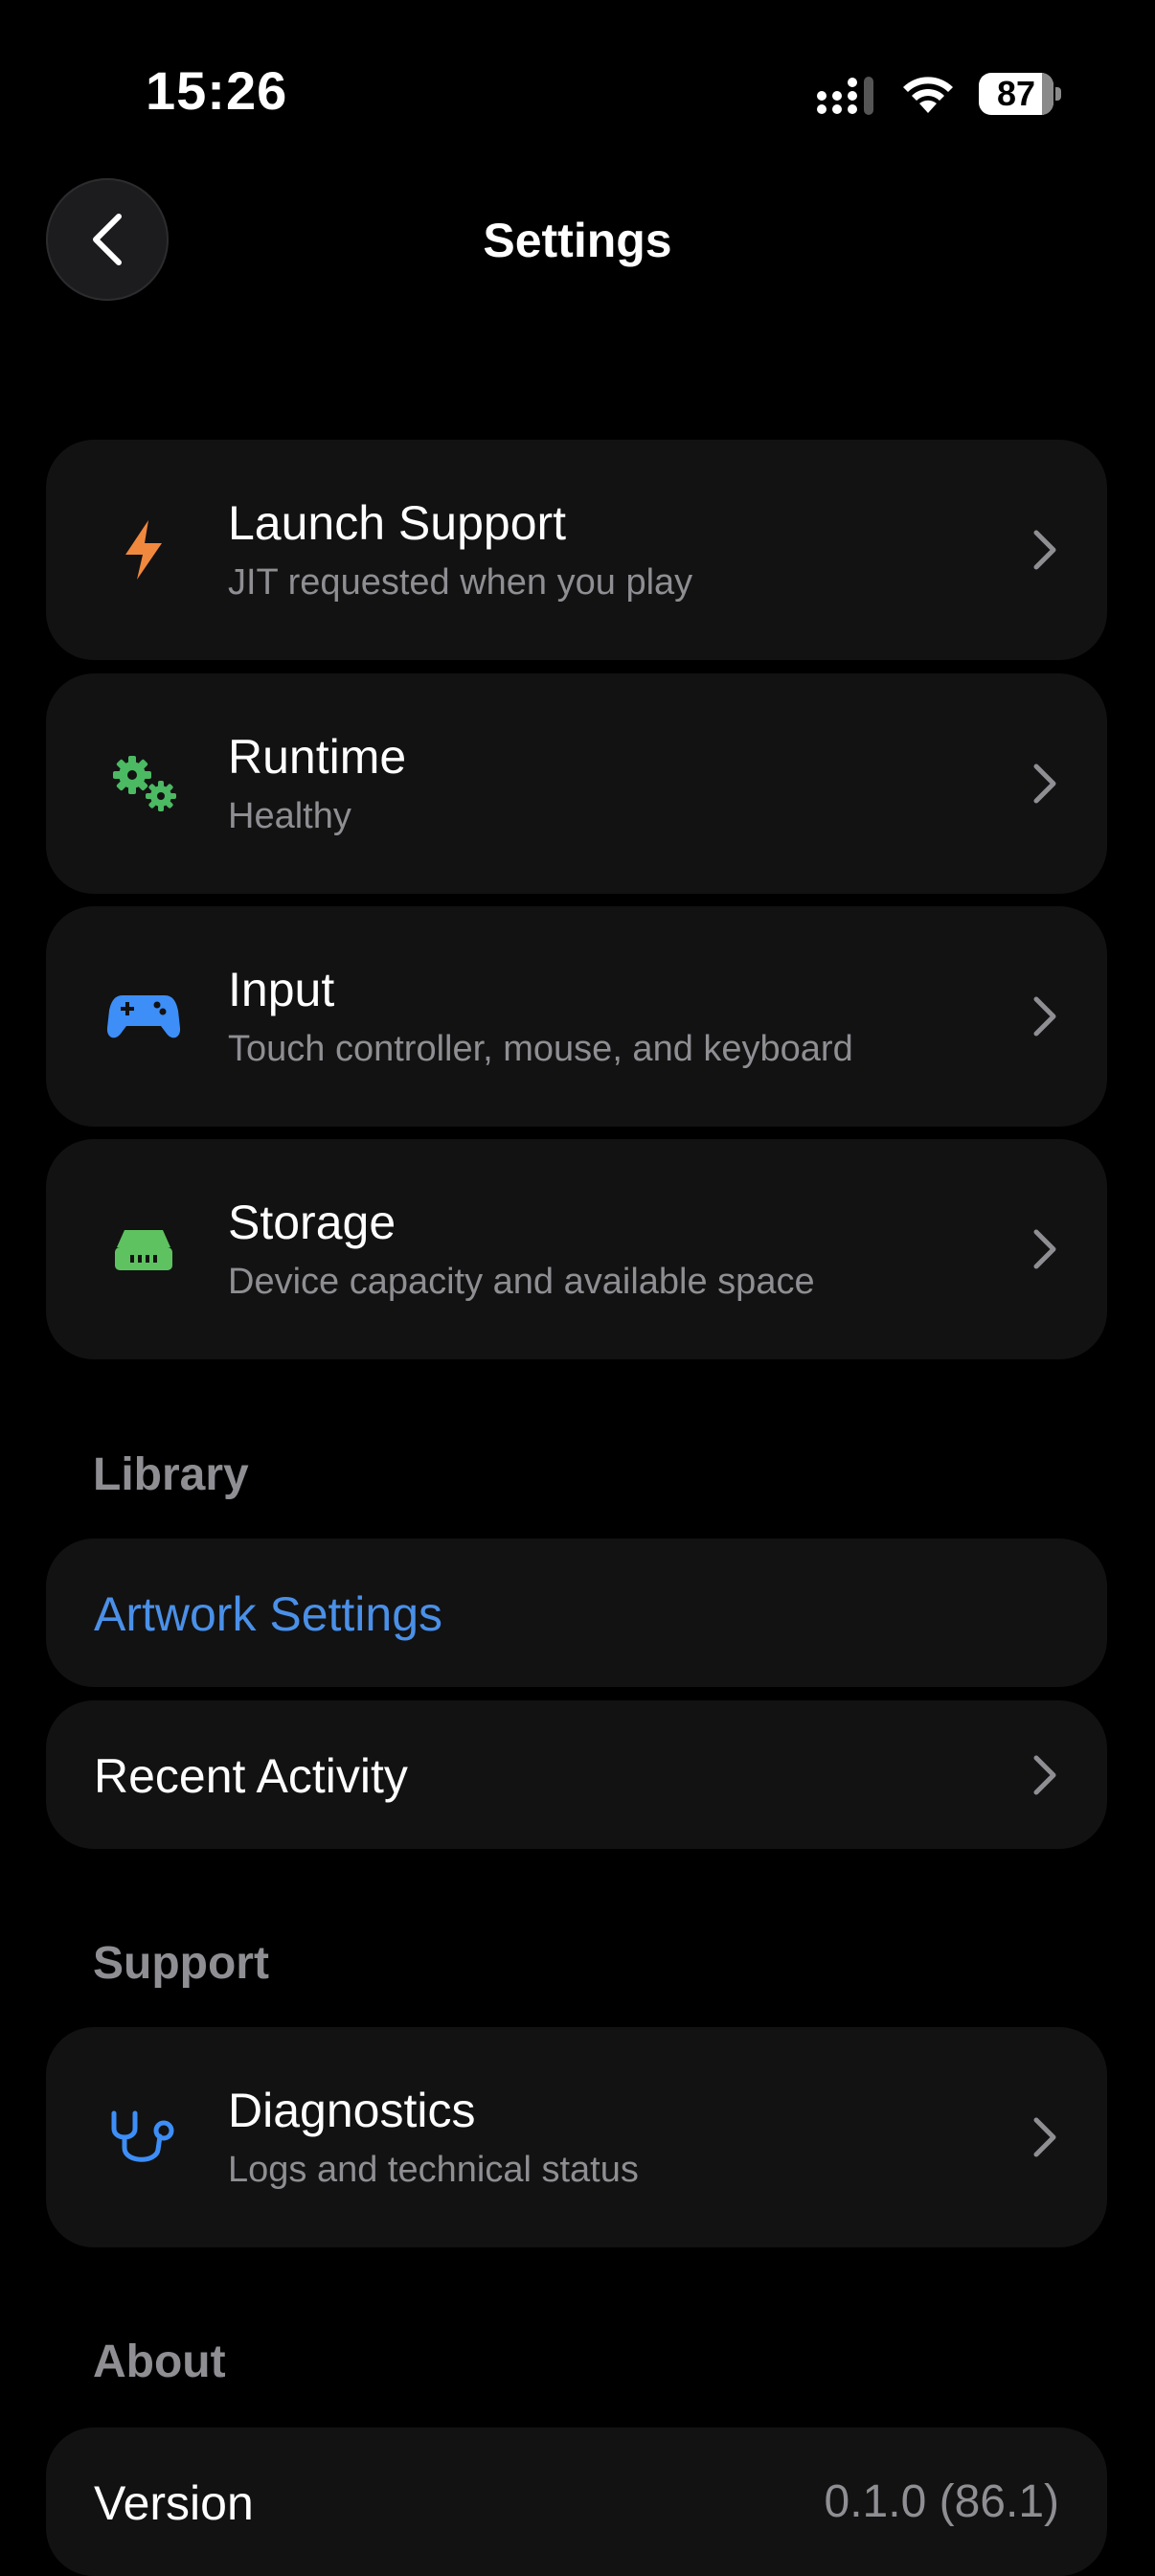 Image resolution: width=1155 pixels, height=2576 pixels. Describe the element at coordinates (317, 757) in the screenshot. I see `runtime-title: Runtime` at that location.